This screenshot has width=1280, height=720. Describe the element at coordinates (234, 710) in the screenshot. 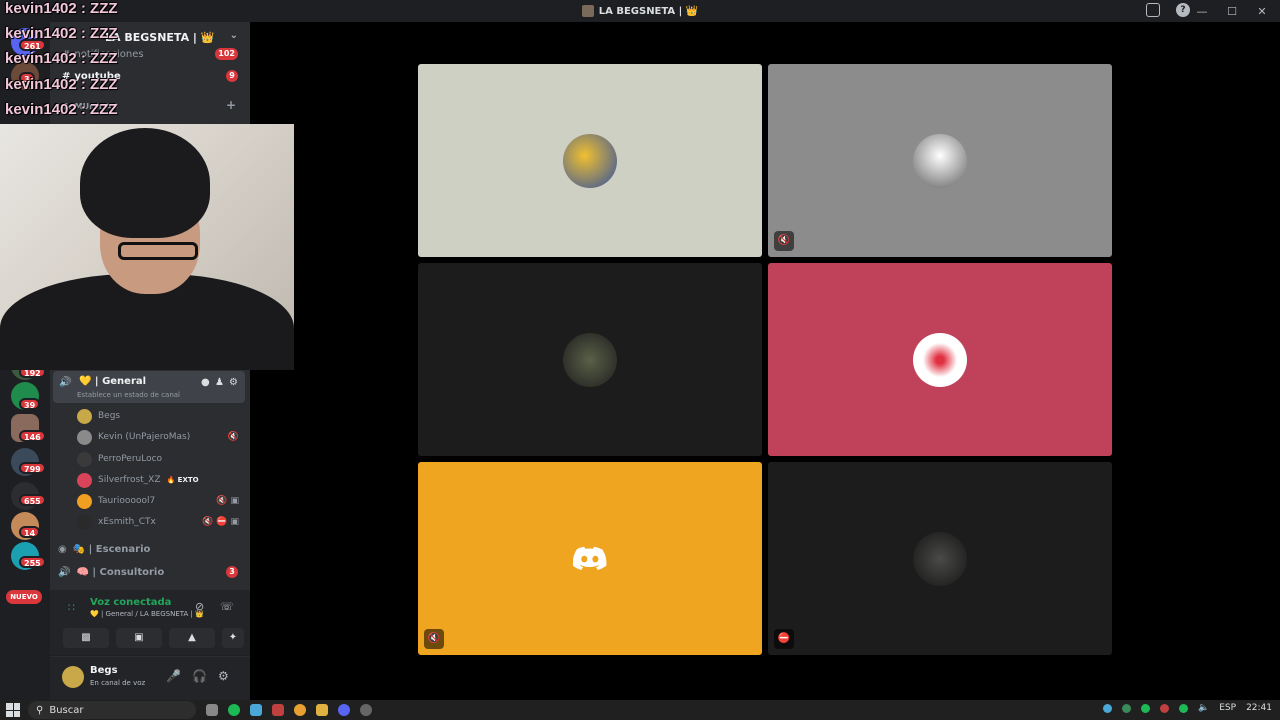

I see `spotify-icon` at that location.